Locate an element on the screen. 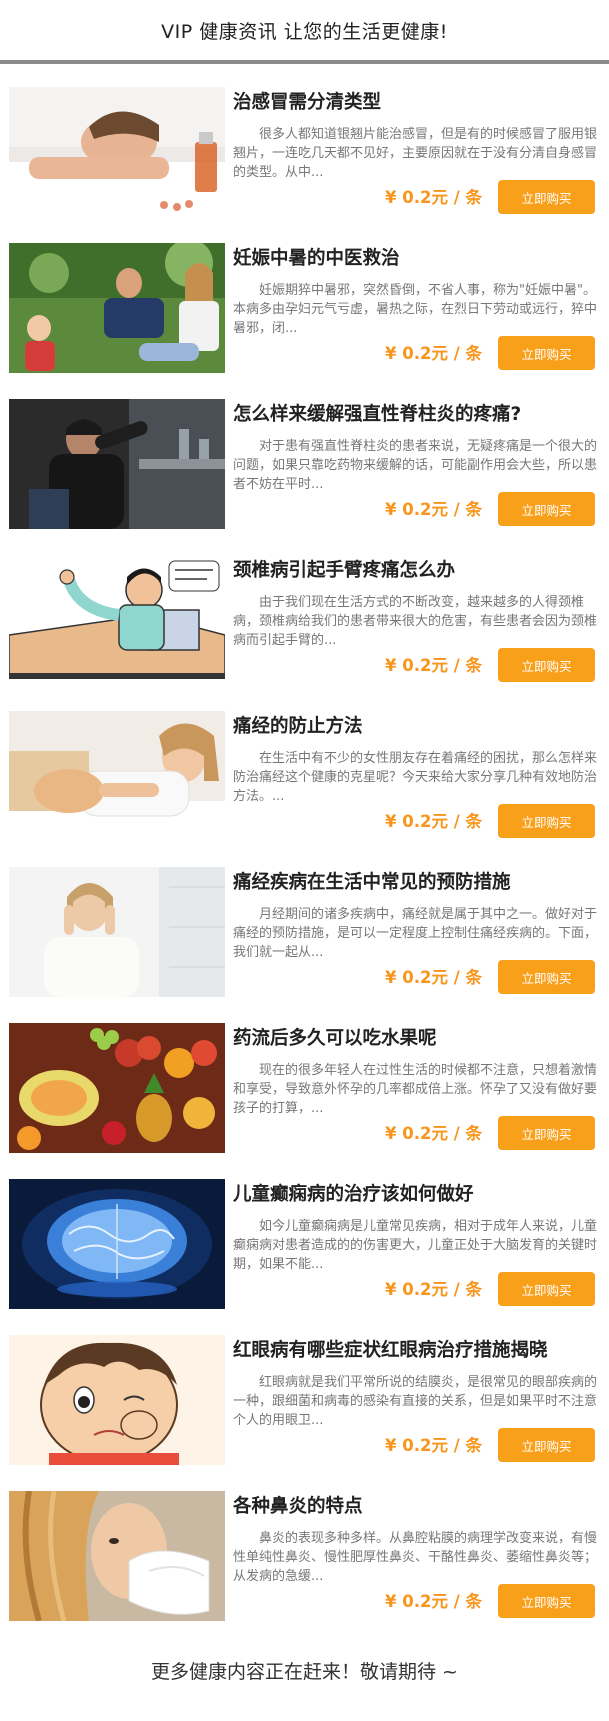  article-title: 红眼病有哪些症状红眼病治疗措施揭晓 is located at coordinates (418, 1349).